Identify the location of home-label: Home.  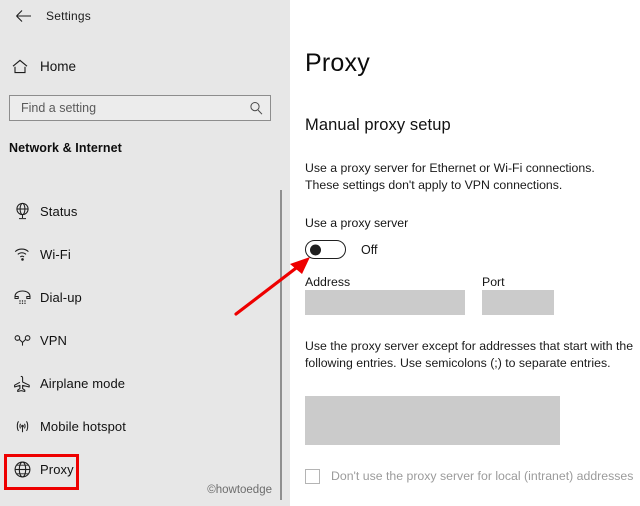
(58, 66).